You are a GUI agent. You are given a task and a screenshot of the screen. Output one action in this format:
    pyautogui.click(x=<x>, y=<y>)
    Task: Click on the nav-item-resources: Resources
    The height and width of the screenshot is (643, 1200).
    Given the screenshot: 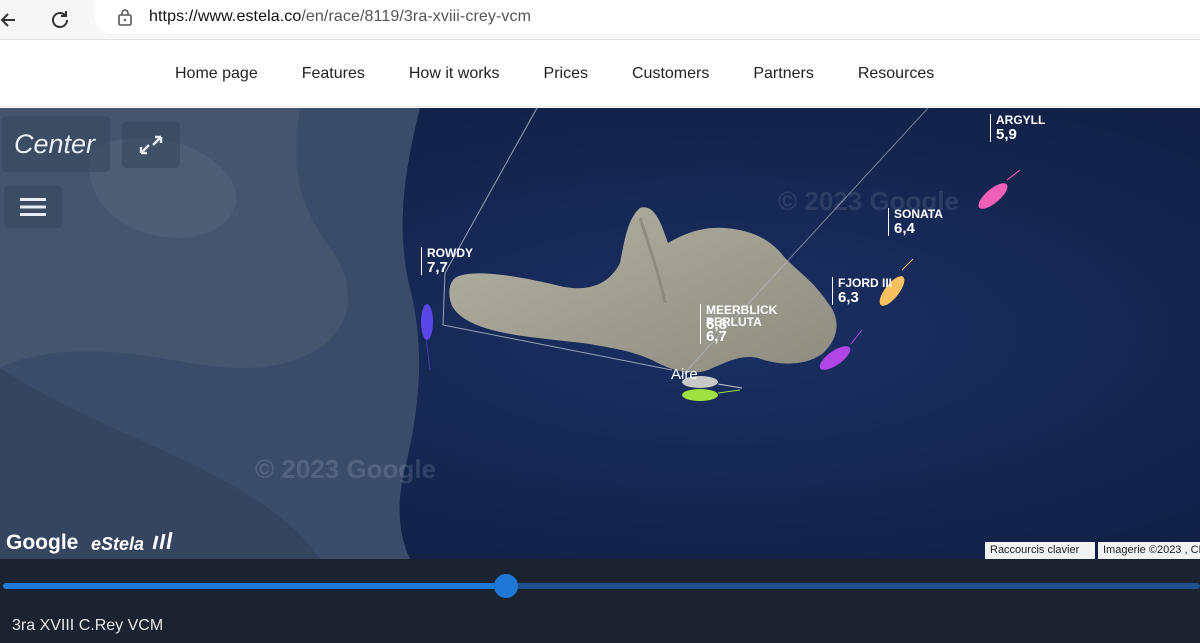 What is the action you would take?
    pyautogui.click(x=896, y=74)
    